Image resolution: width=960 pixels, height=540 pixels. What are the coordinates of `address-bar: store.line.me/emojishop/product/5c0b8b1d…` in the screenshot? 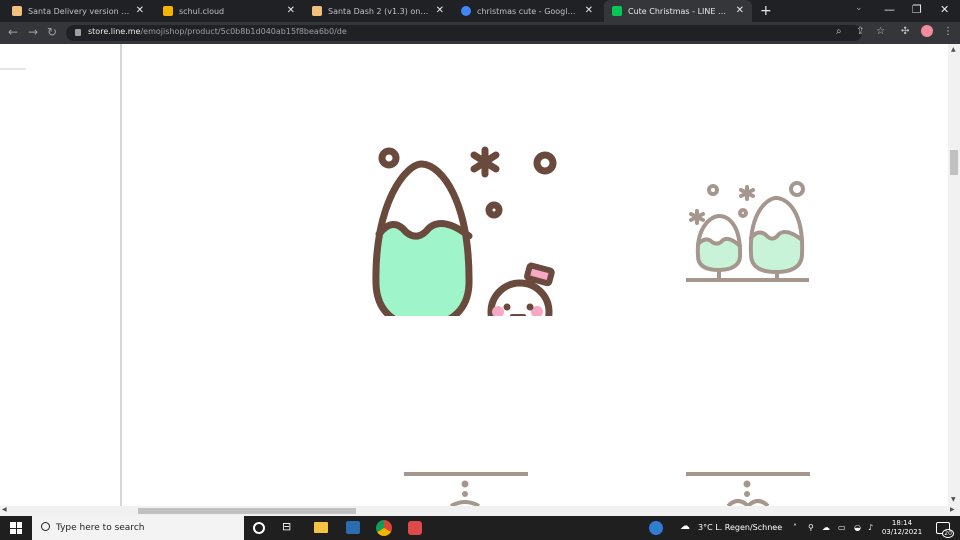 It's located at (464, 33).